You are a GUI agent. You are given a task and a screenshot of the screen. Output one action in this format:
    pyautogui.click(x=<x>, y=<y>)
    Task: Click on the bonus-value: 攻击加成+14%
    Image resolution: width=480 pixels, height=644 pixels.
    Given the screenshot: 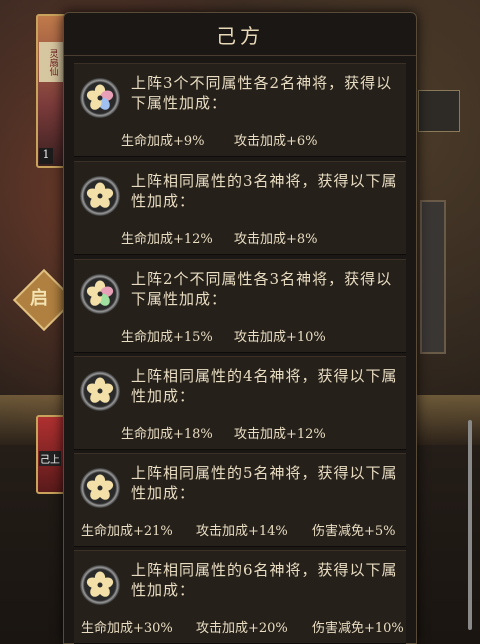 What is the action you would take?
    pyautogui.click(x=242, y=531)
    